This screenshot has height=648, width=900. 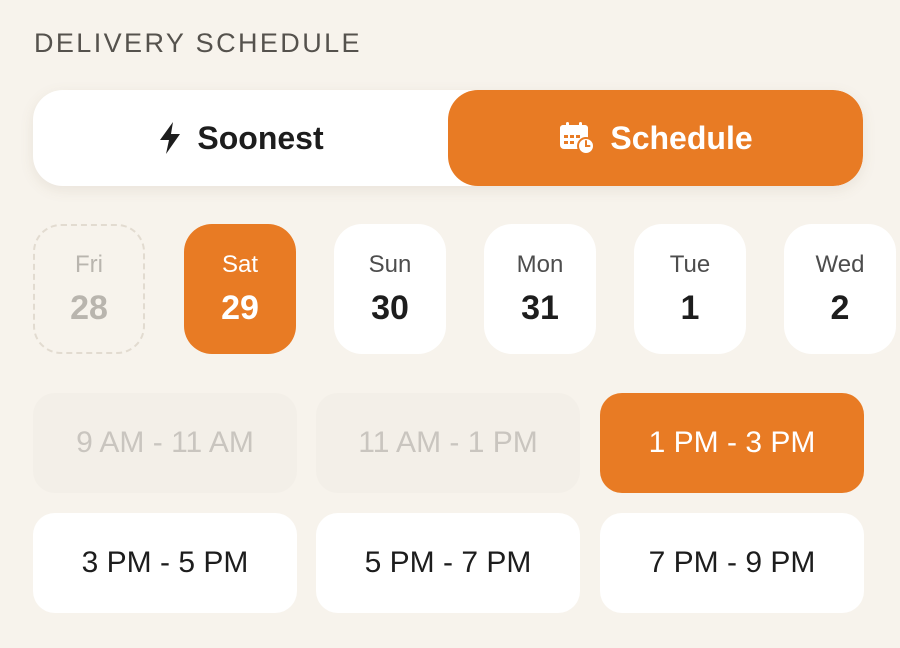 What do you see at coordinates (732, 563) in the screenshot?
I see `time-slot: 7 PM - 9 PM` at bounding box center [732, 563].